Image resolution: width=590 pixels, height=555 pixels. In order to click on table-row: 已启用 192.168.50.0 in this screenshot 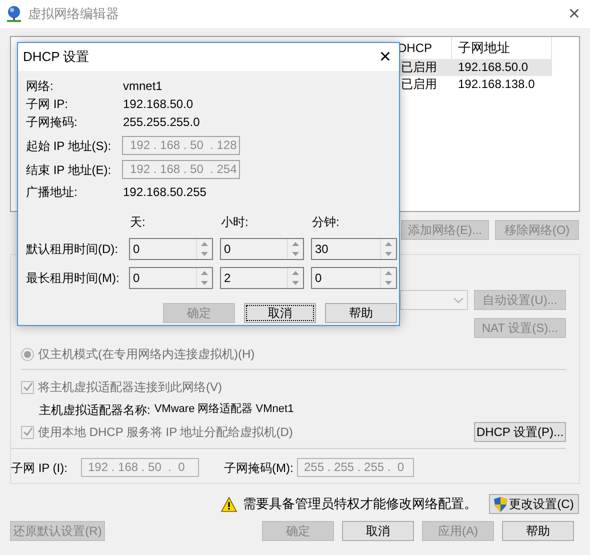, I will do `click(475, 67)`.